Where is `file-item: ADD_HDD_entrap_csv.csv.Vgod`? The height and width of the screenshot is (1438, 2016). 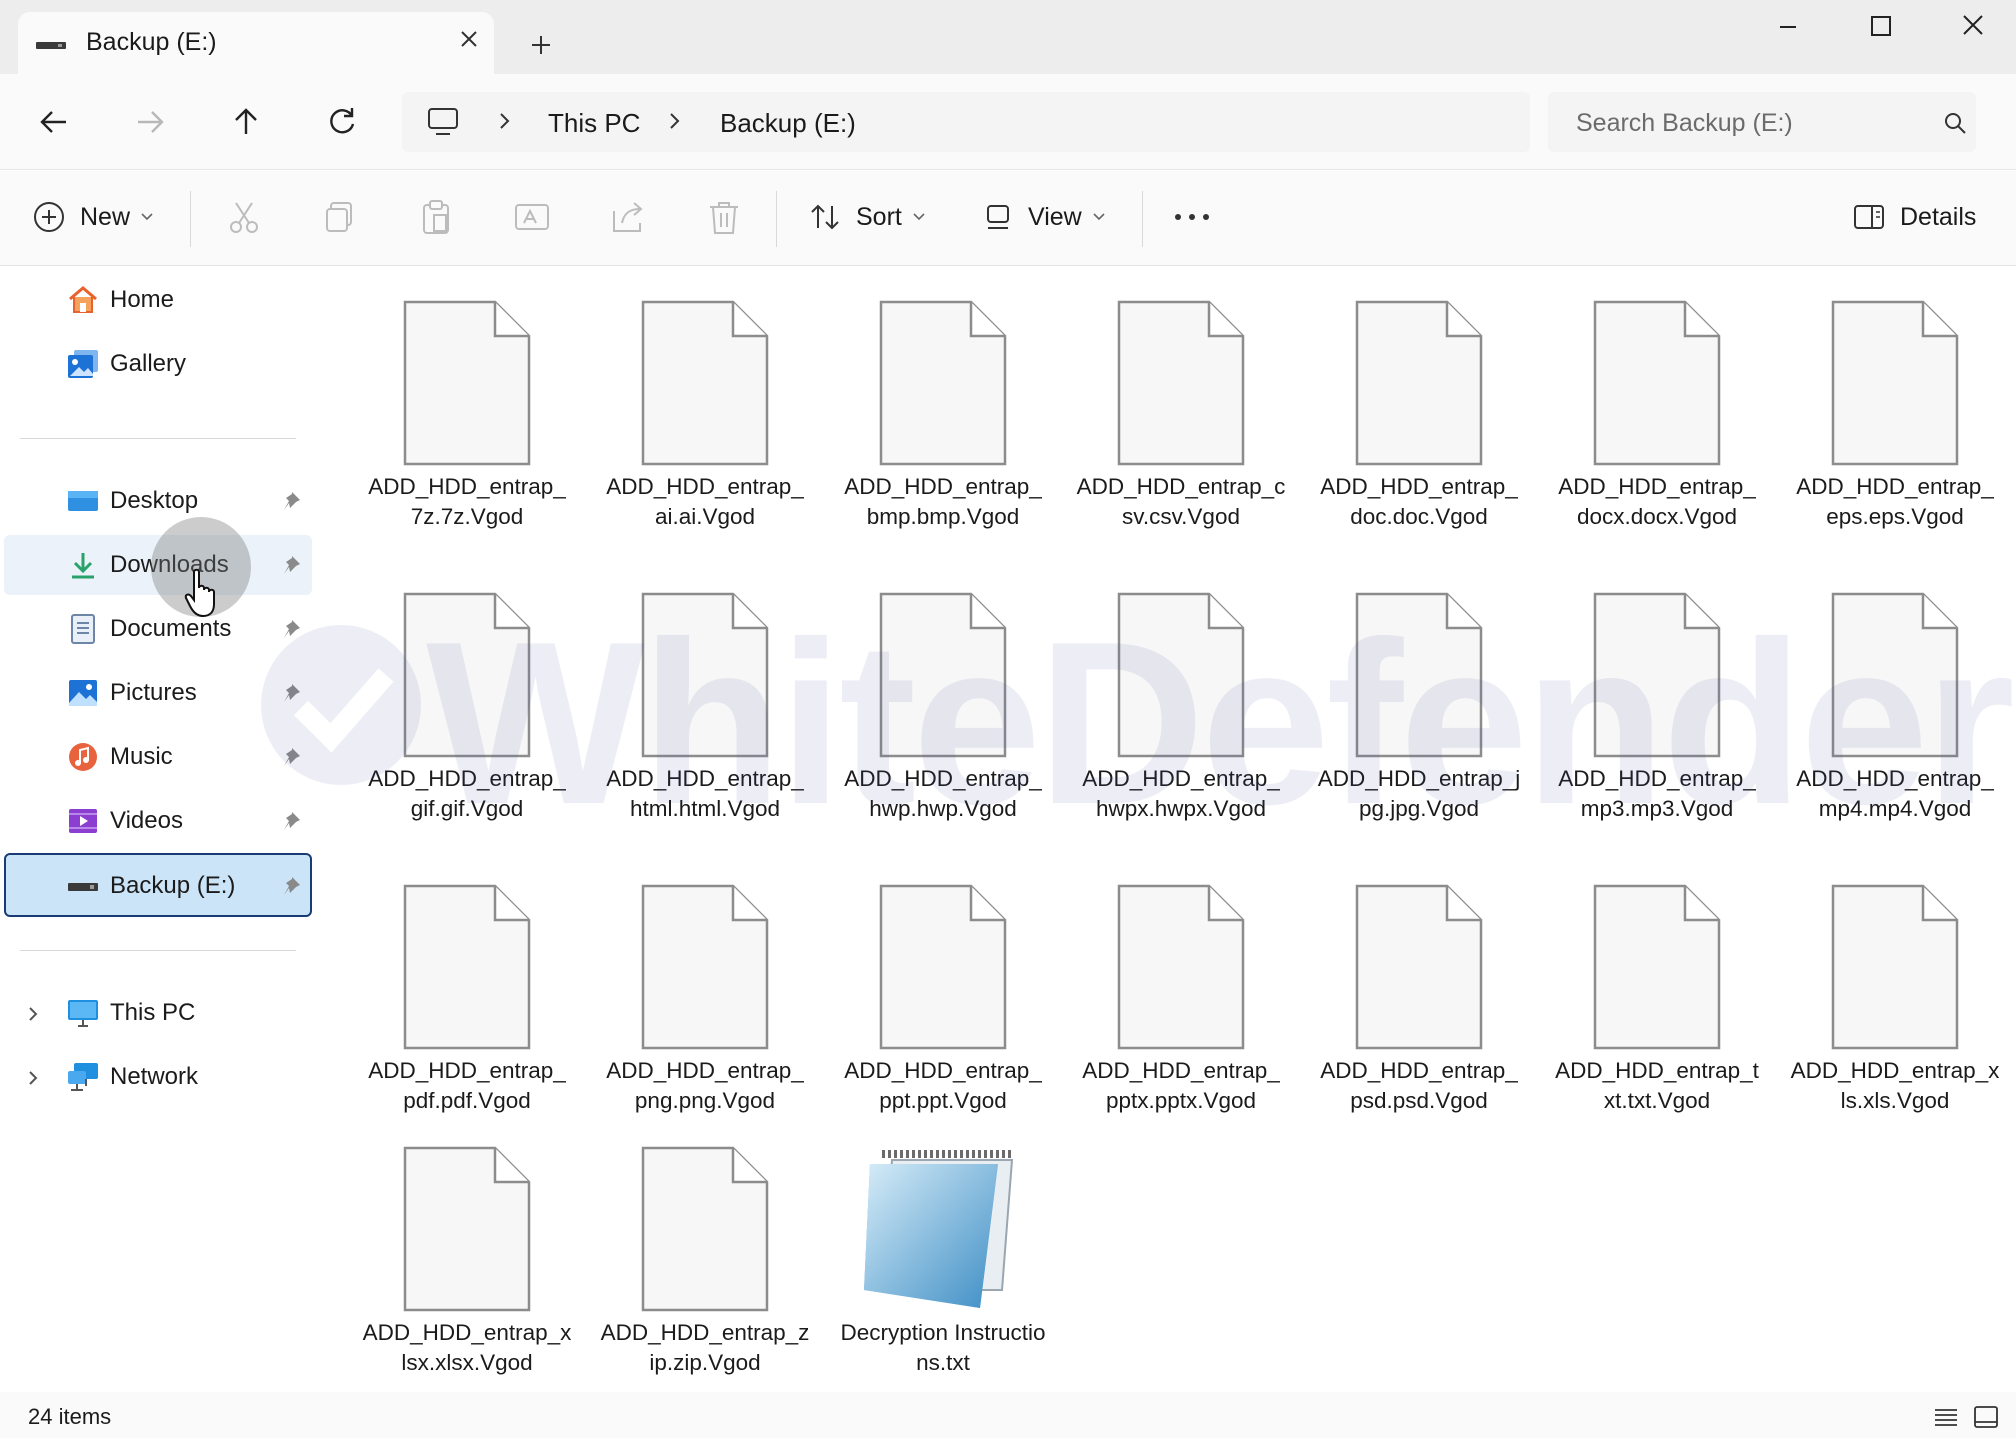 file-item: ADD_HDD_entrap_csv.csv.Vgod is located at coordinates (1181, 430).